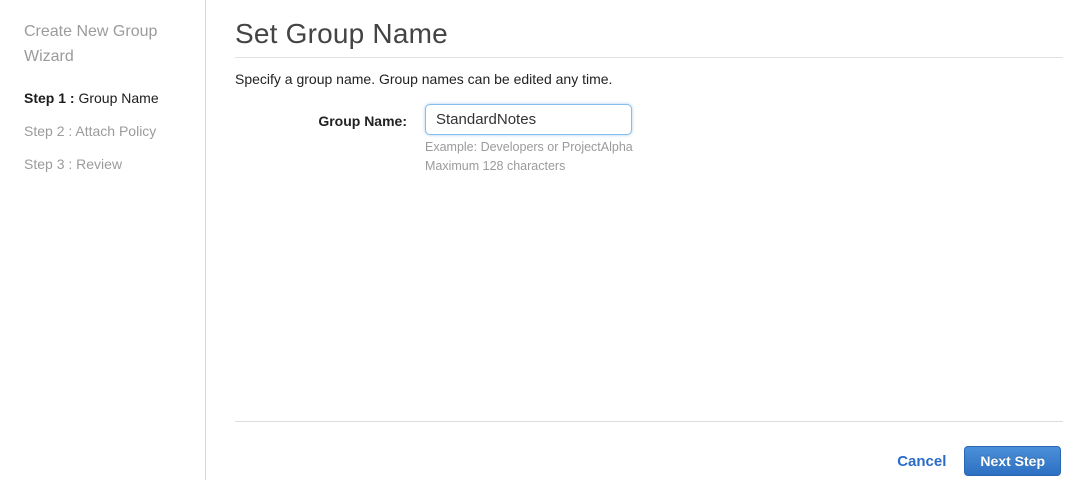 Image resolution: width=1073 pixels, height=480 pixels. Describe the element at coordinates (341, 33) in the screenshot. I see `page-title: Set Group Name` at that location.